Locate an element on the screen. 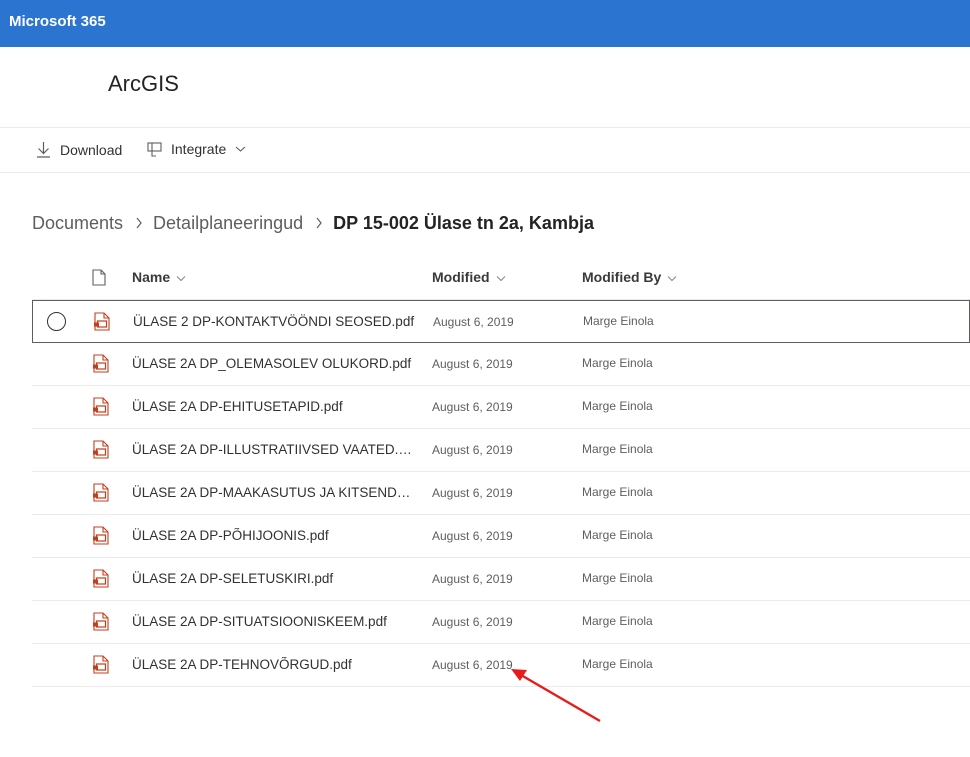 This screenshot has width=970, height=757. file-name-link: ÜLASE 2A DP-TEHNOVÕRGUD.pdf is located at coordinates (273, 664).